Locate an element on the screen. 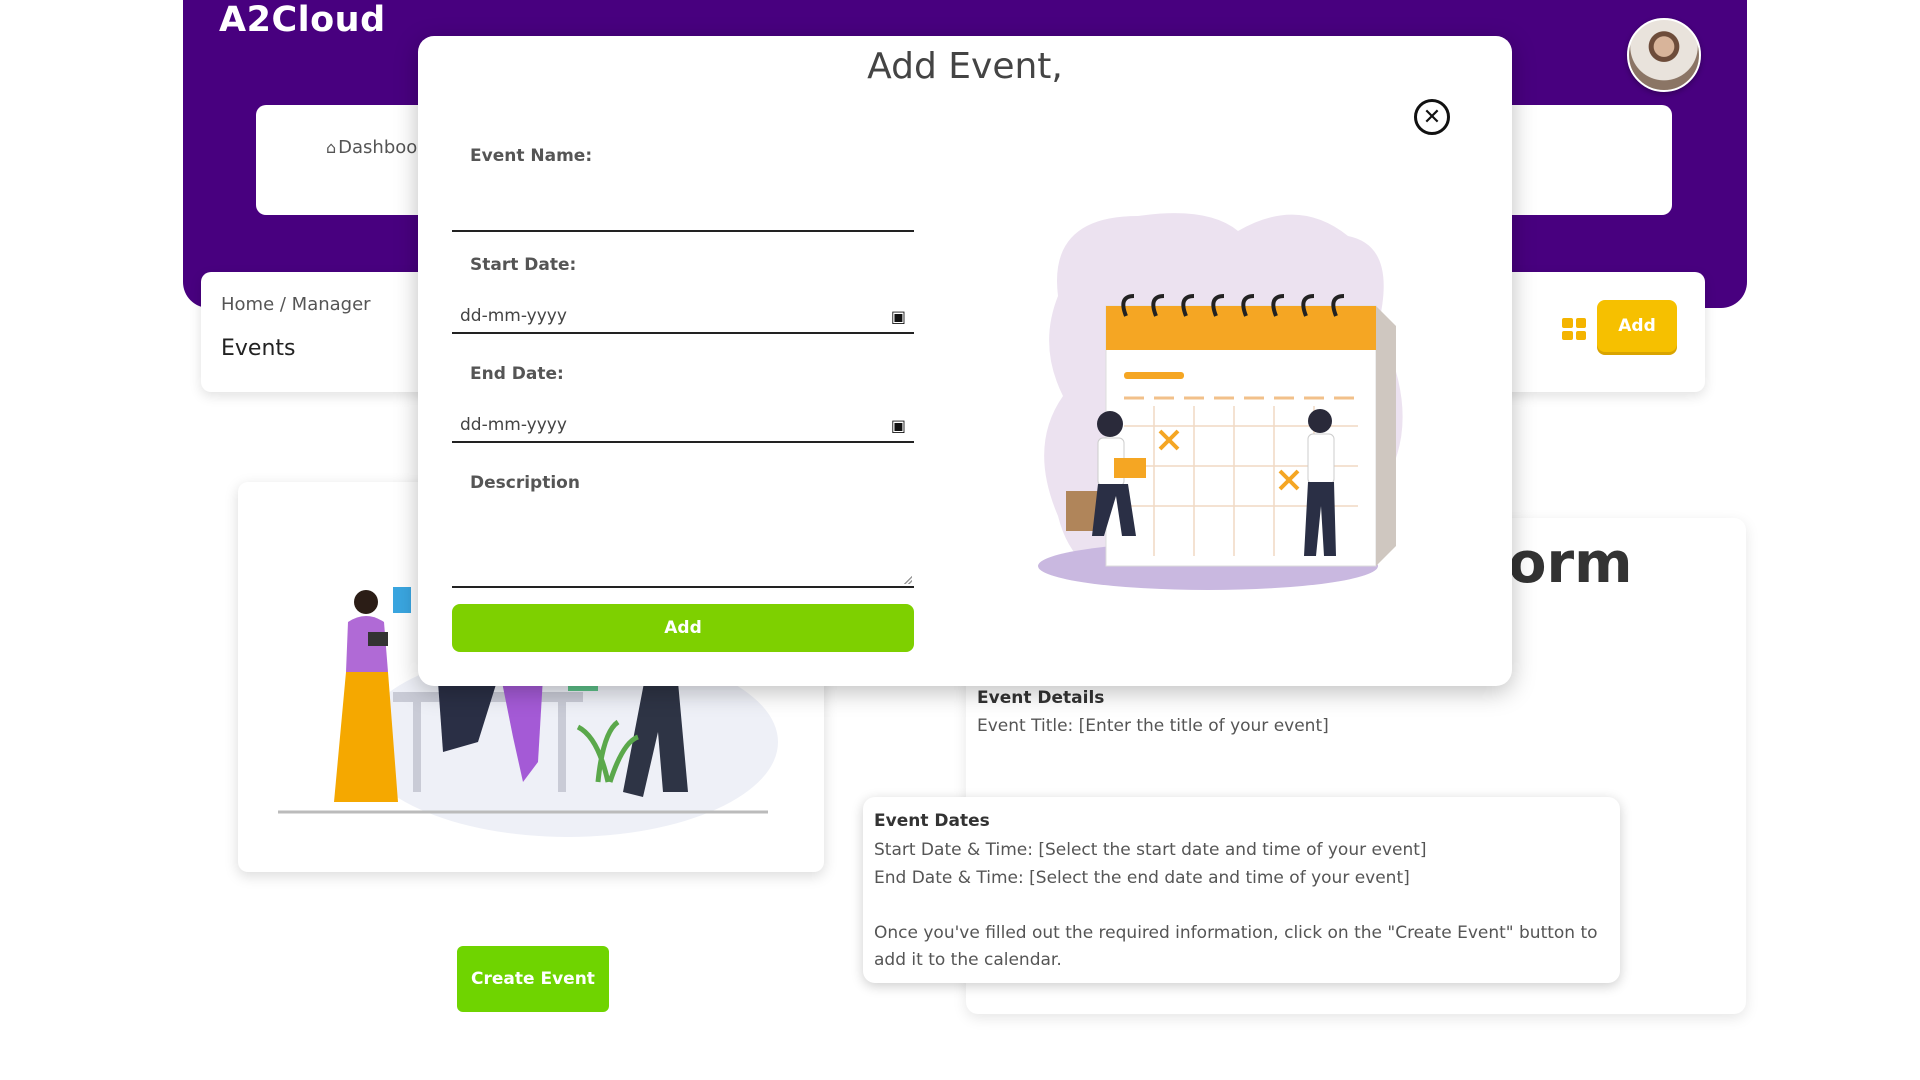 The image size is (1920, 1080). start-date-placeholder: dd-mm-yyyy is located at coordinates (513, 316).